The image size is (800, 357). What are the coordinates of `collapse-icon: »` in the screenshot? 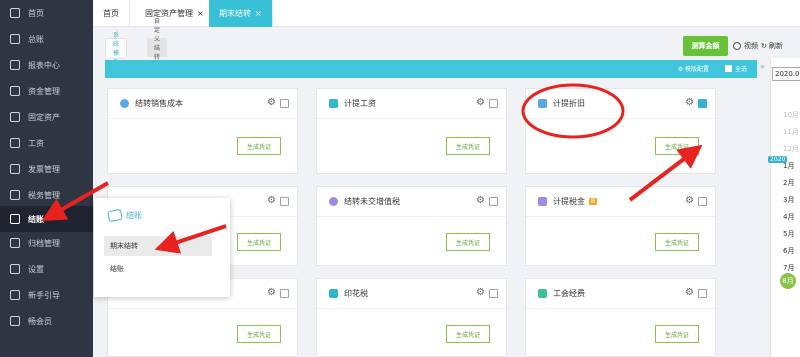 It's located at (762, 66).